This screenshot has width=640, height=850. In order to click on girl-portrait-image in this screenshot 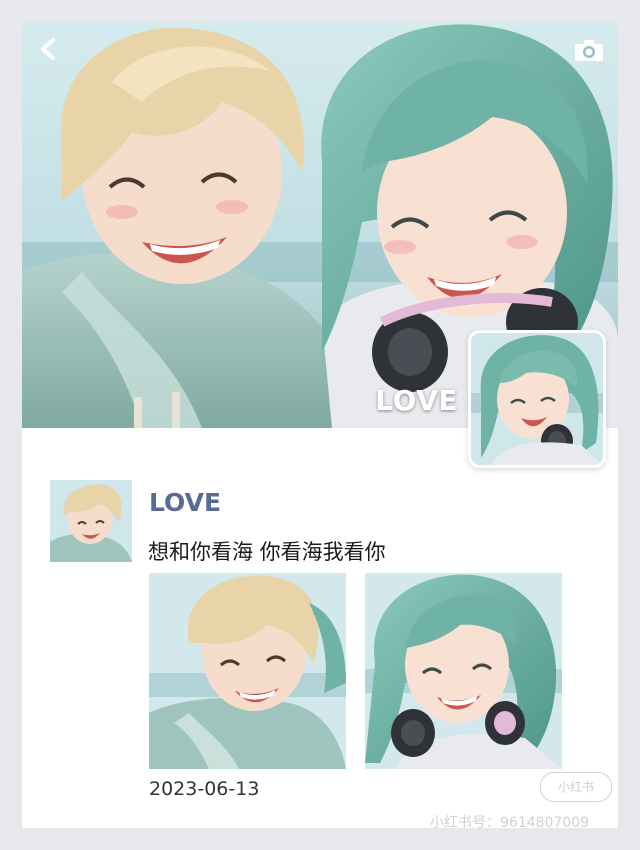, I will do `click(463, 671)`.